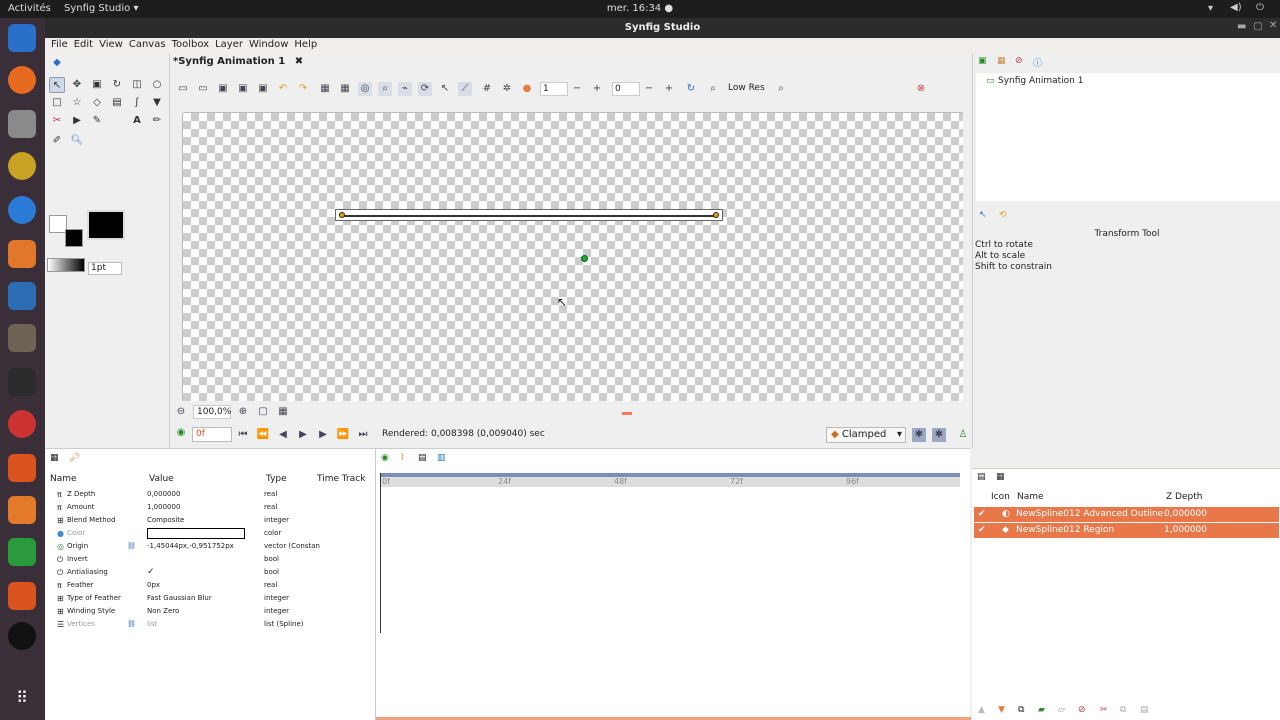  What do you see at coordinates (670, 480) in the screenshot?
I see `time-ruler: 0f 24f 48f 72f 96f` at bounding box center [670, 480].